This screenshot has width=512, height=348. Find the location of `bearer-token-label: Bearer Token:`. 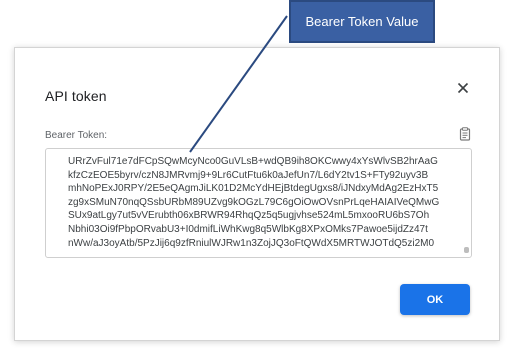

bearer-token-label: Bearer Token: is located at coordinates (76, 135).